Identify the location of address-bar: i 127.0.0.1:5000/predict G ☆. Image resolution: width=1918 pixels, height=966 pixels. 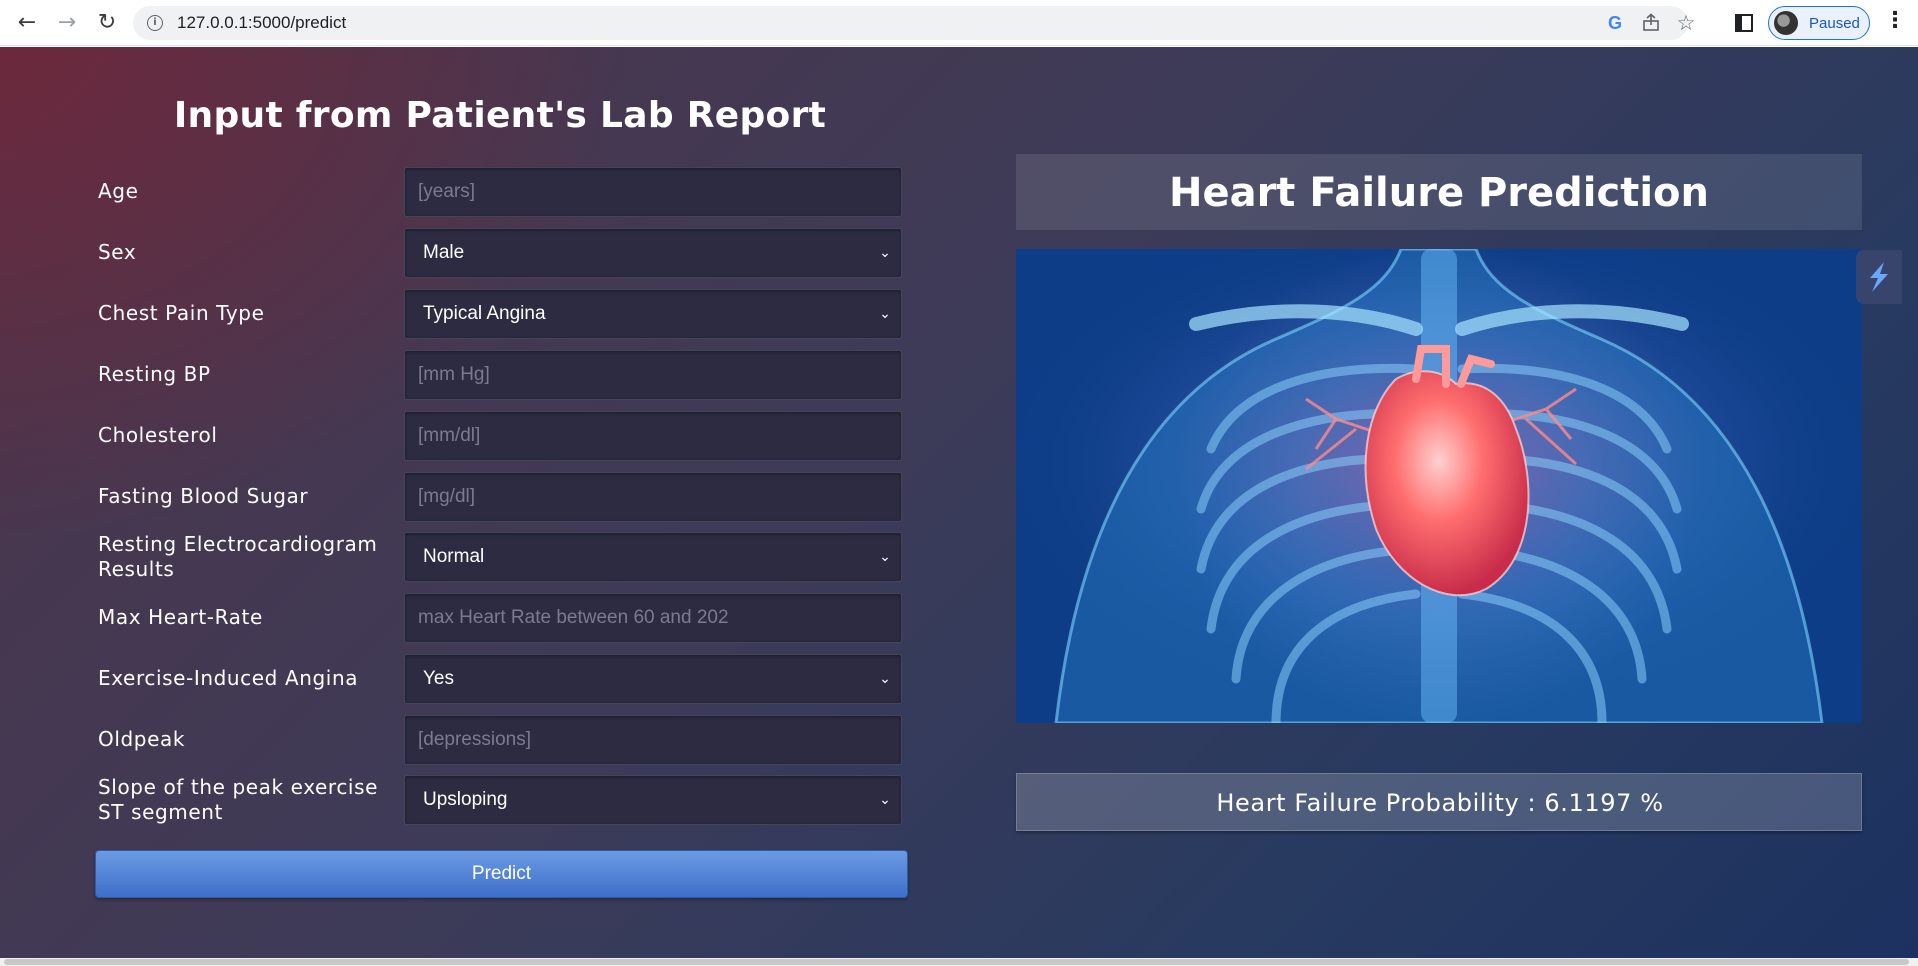
(914, 23).